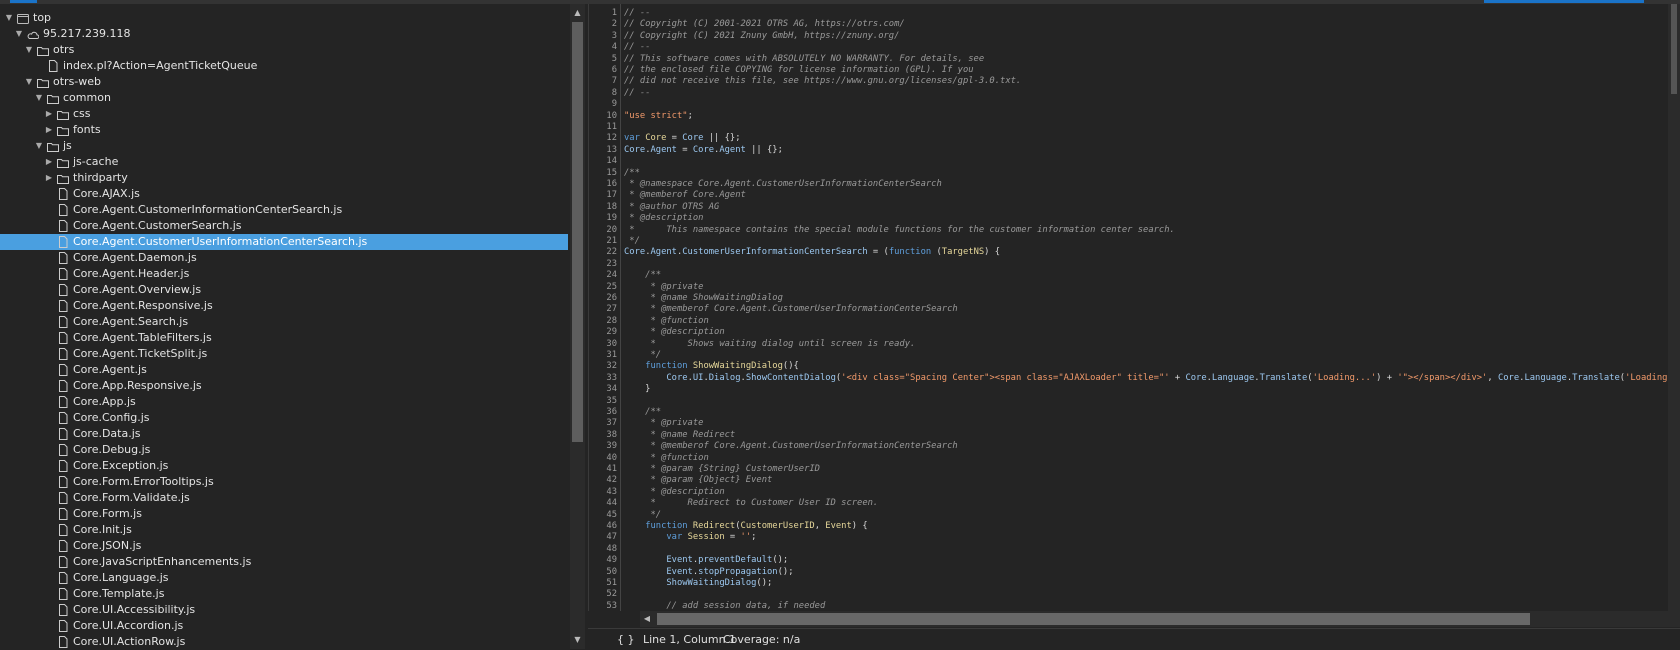  Describe the element at coordinates (284, 226) in the screenshot. I see `tree-item-file: Core.Agent.CustomerSearch.js` at that location.